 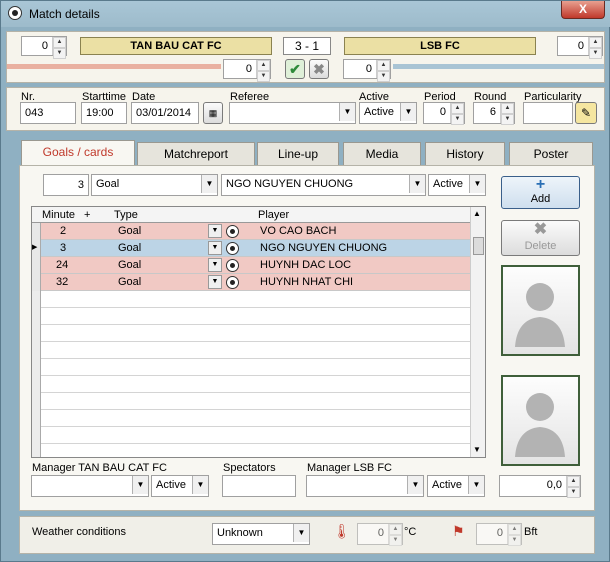 I want to click on starttime-field: 19:00, so click(x=104, y=113).